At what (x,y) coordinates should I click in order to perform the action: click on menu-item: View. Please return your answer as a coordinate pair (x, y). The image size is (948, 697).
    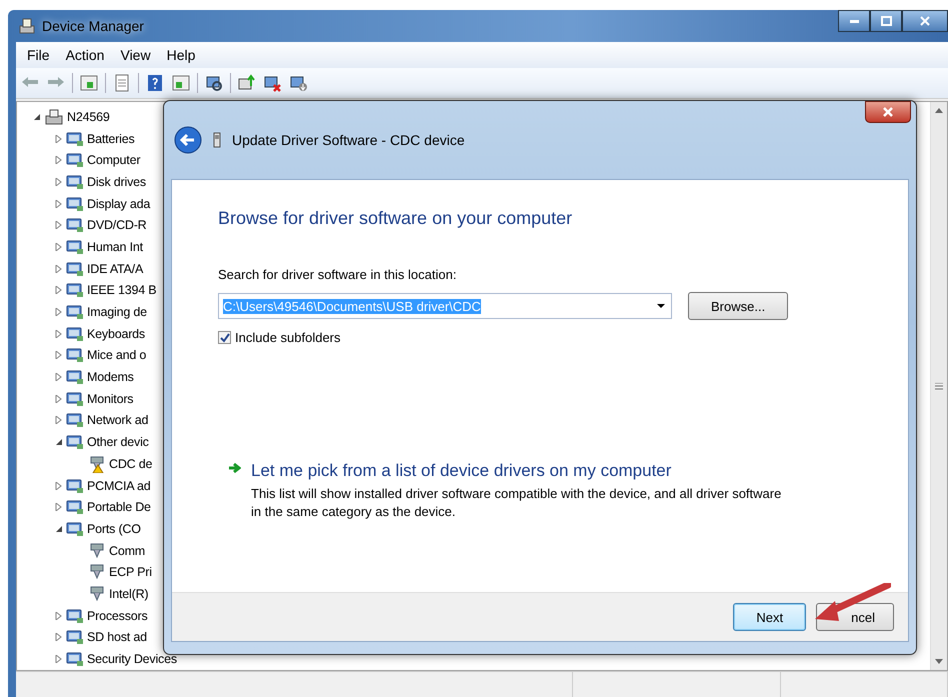
    Looking at the image, I should click on (135, 55).